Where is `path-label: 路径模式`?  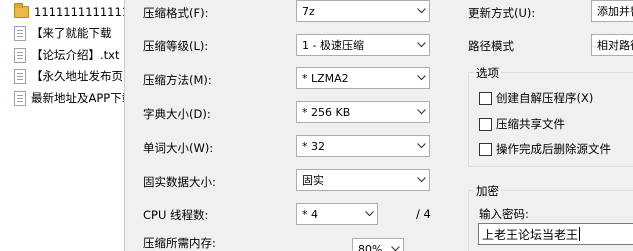 path-label: 路径模式 is located at coordinates (491, 46).